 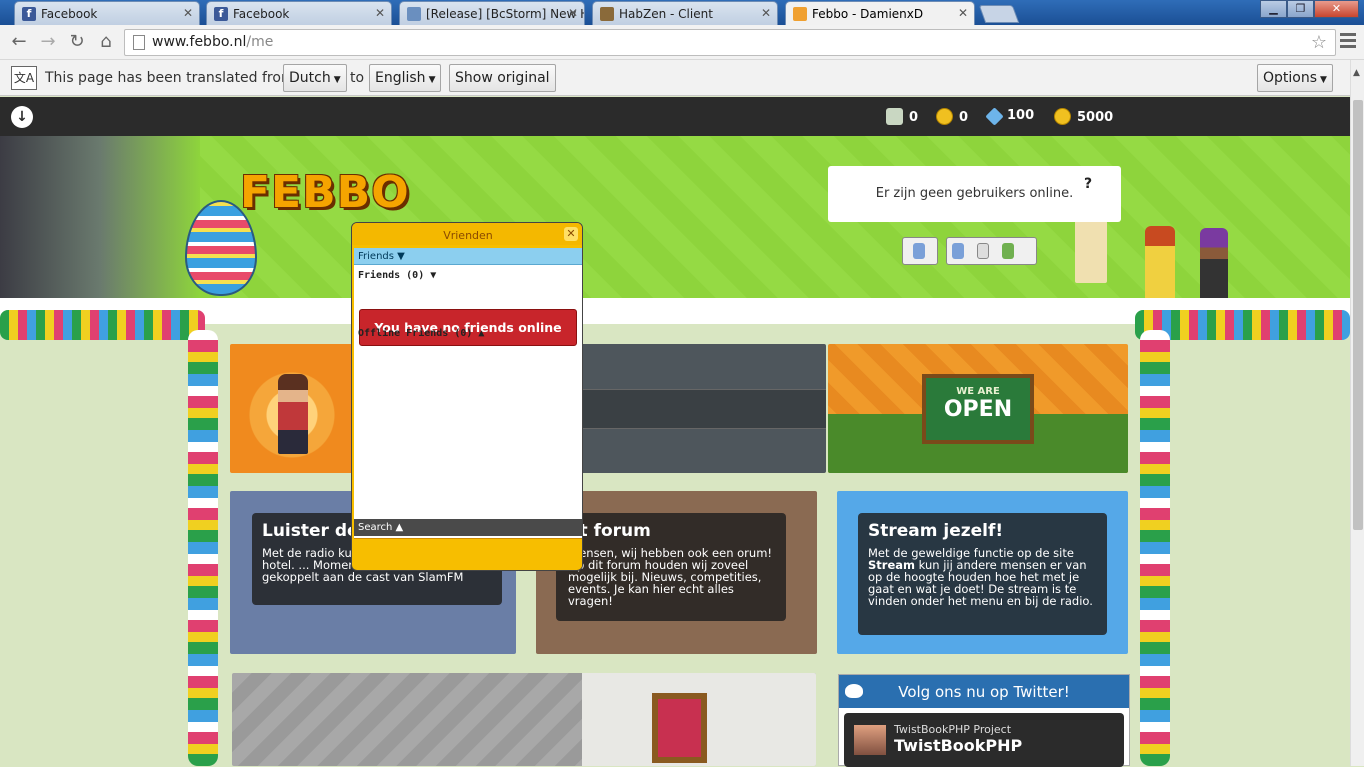 I want to click on tab-ragezone: [Release] [BcStorm] New H ✕, so click(x=492, y=13).